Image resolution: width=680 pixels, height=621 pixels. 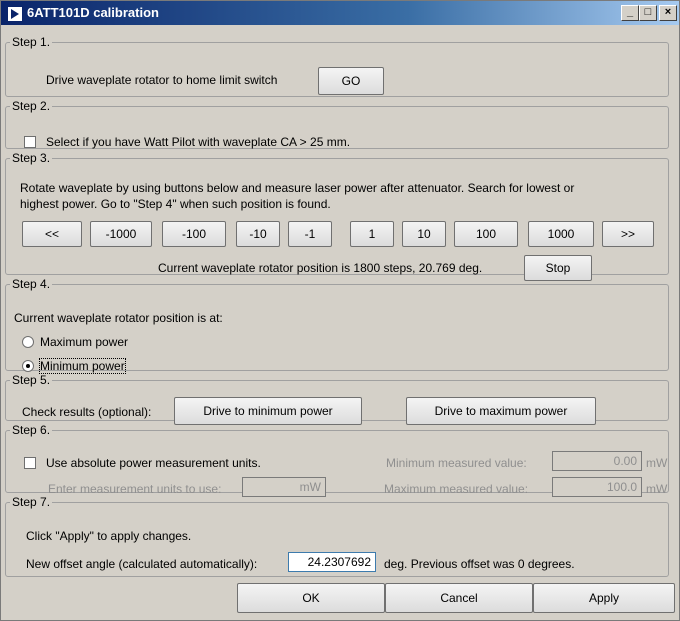 What do you see at coordinates (284, 487) in the screenshot?
I see `units-input: mW` at bounding box center [284, 487].